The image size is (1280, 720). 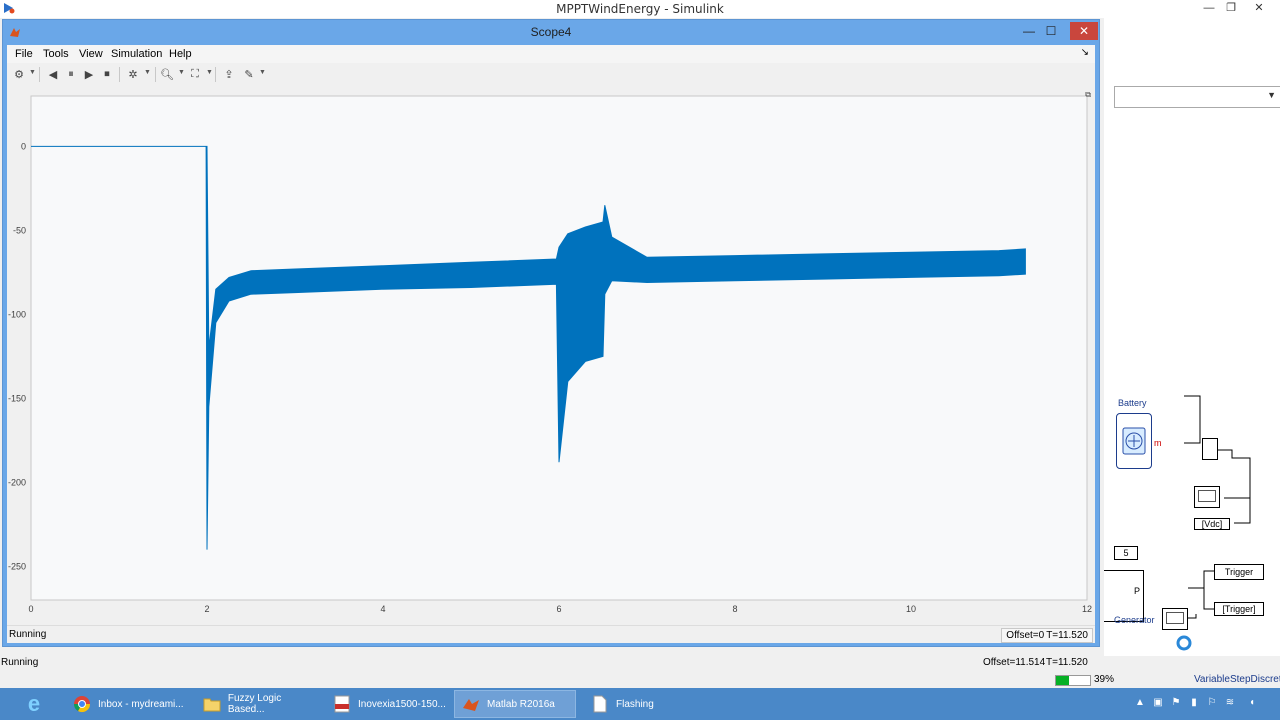 I want to click on trigger-block: Trigger, so click(x=1239, y=572).